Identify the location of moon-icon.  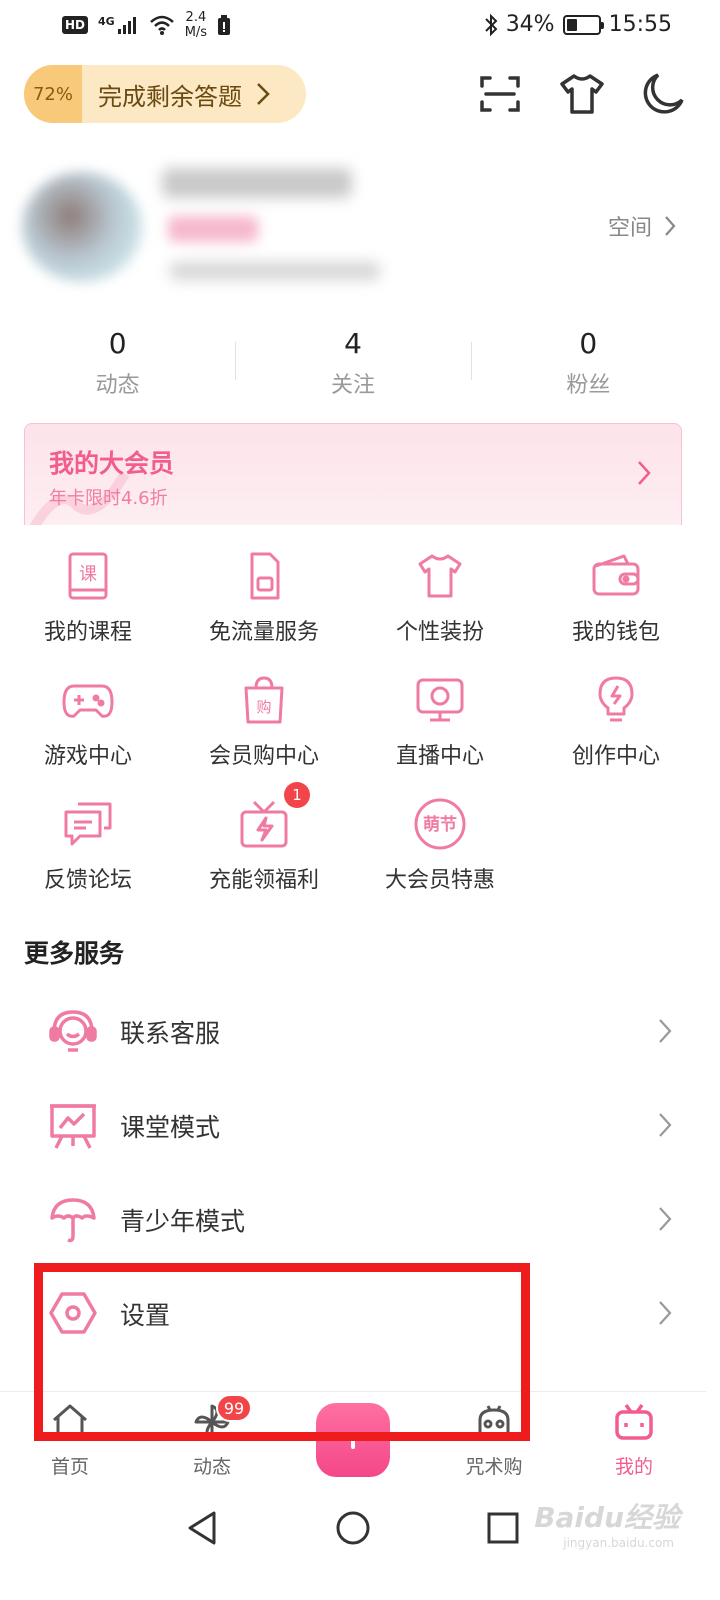
(662, 94).